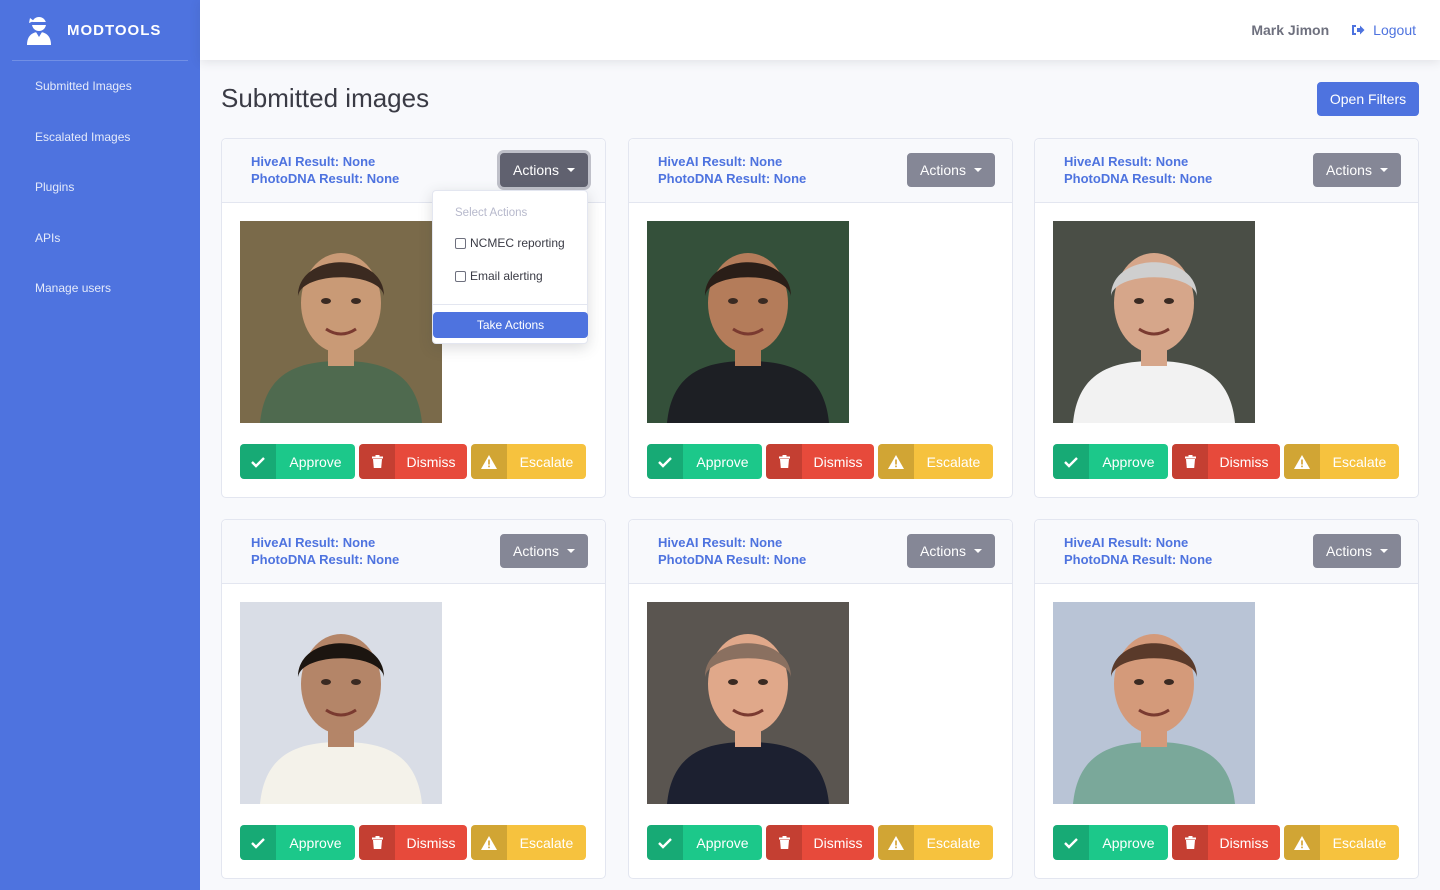 The height and width of the screenshot is (890, 1440). What do you see at coordinates (1368, 99) in the screenshot?
I see `open-filters-button: Open Filters` at bounding box center [1368, 99].